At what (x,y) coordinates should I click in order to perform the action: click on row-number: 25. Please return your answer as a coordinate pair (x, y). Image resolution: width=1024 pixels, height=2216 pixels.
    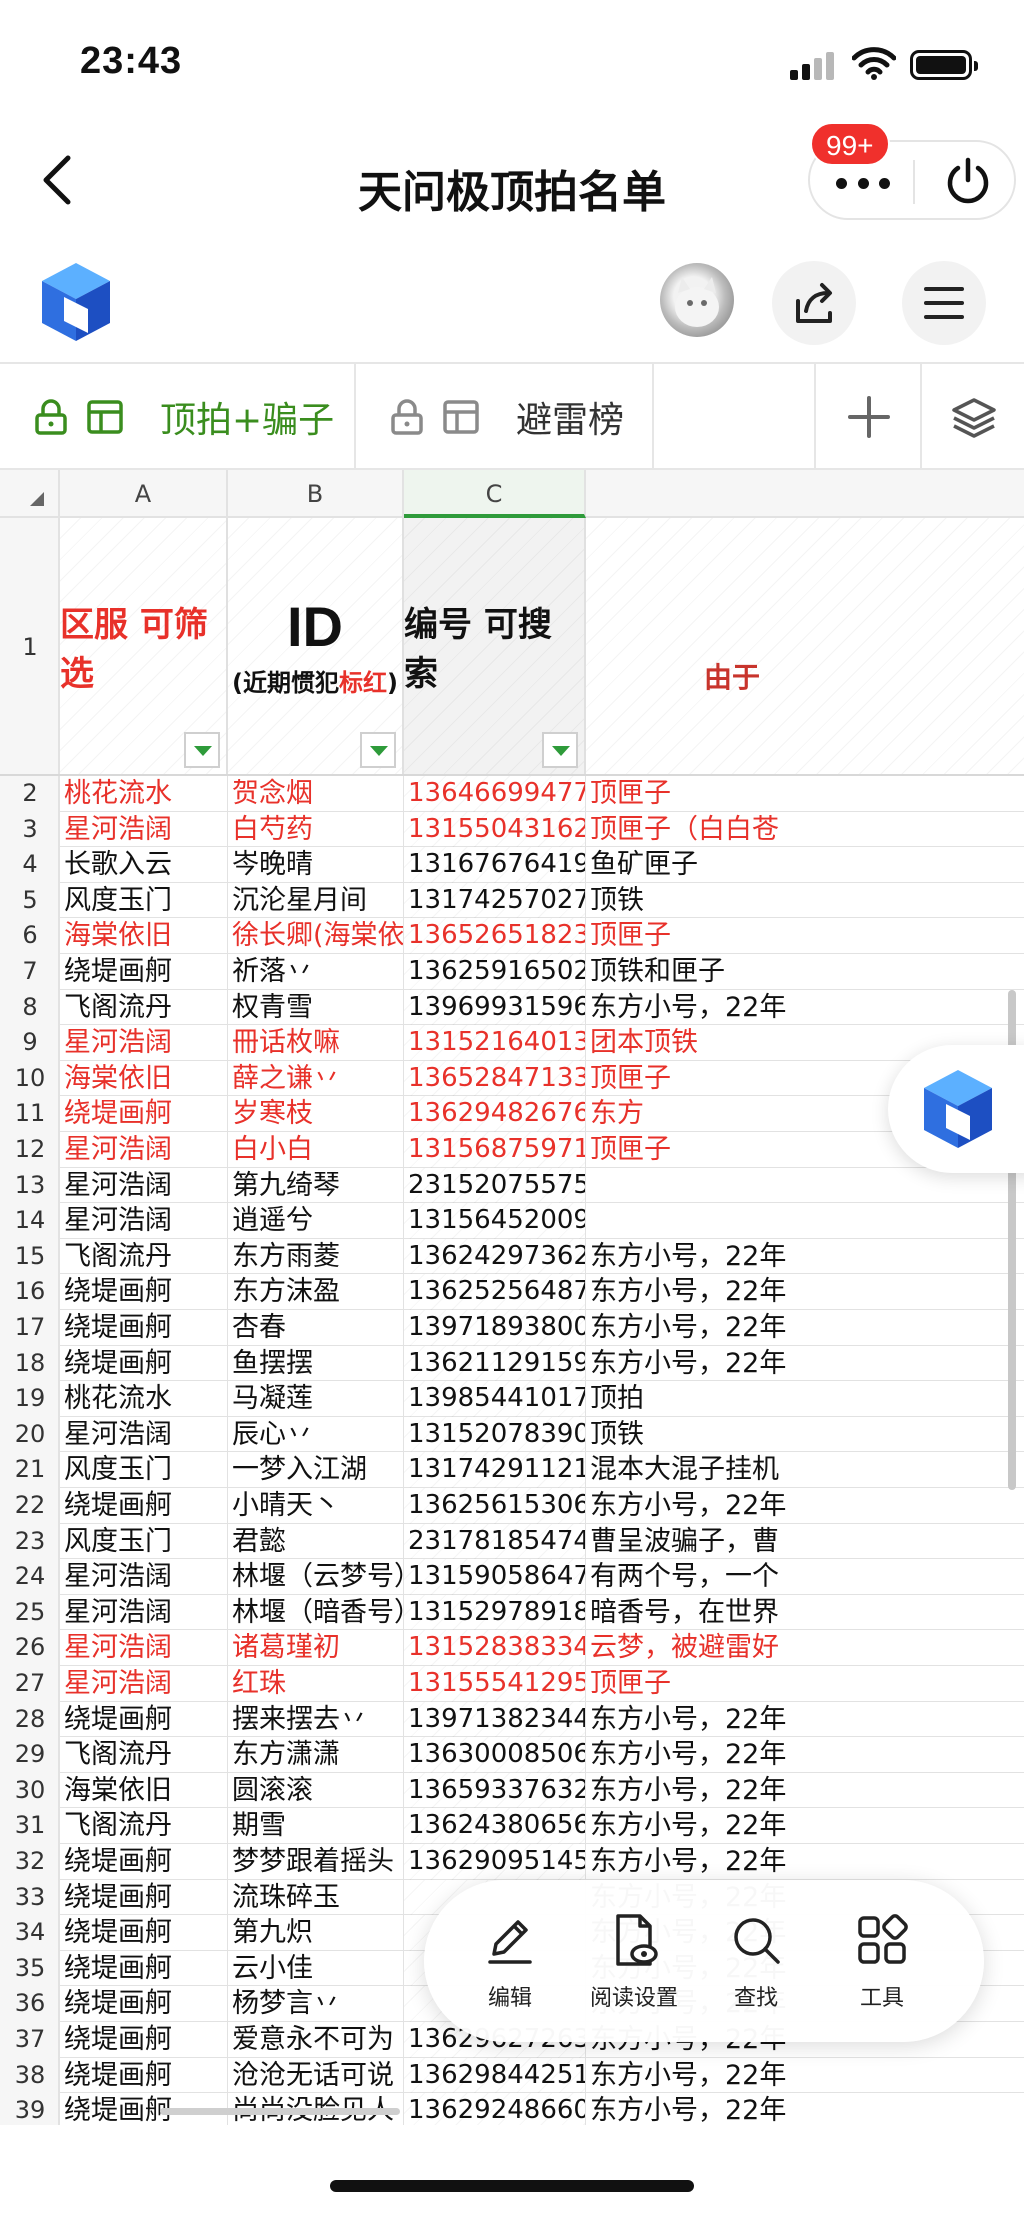
    Looking at the image, I should click on (30, 1613).